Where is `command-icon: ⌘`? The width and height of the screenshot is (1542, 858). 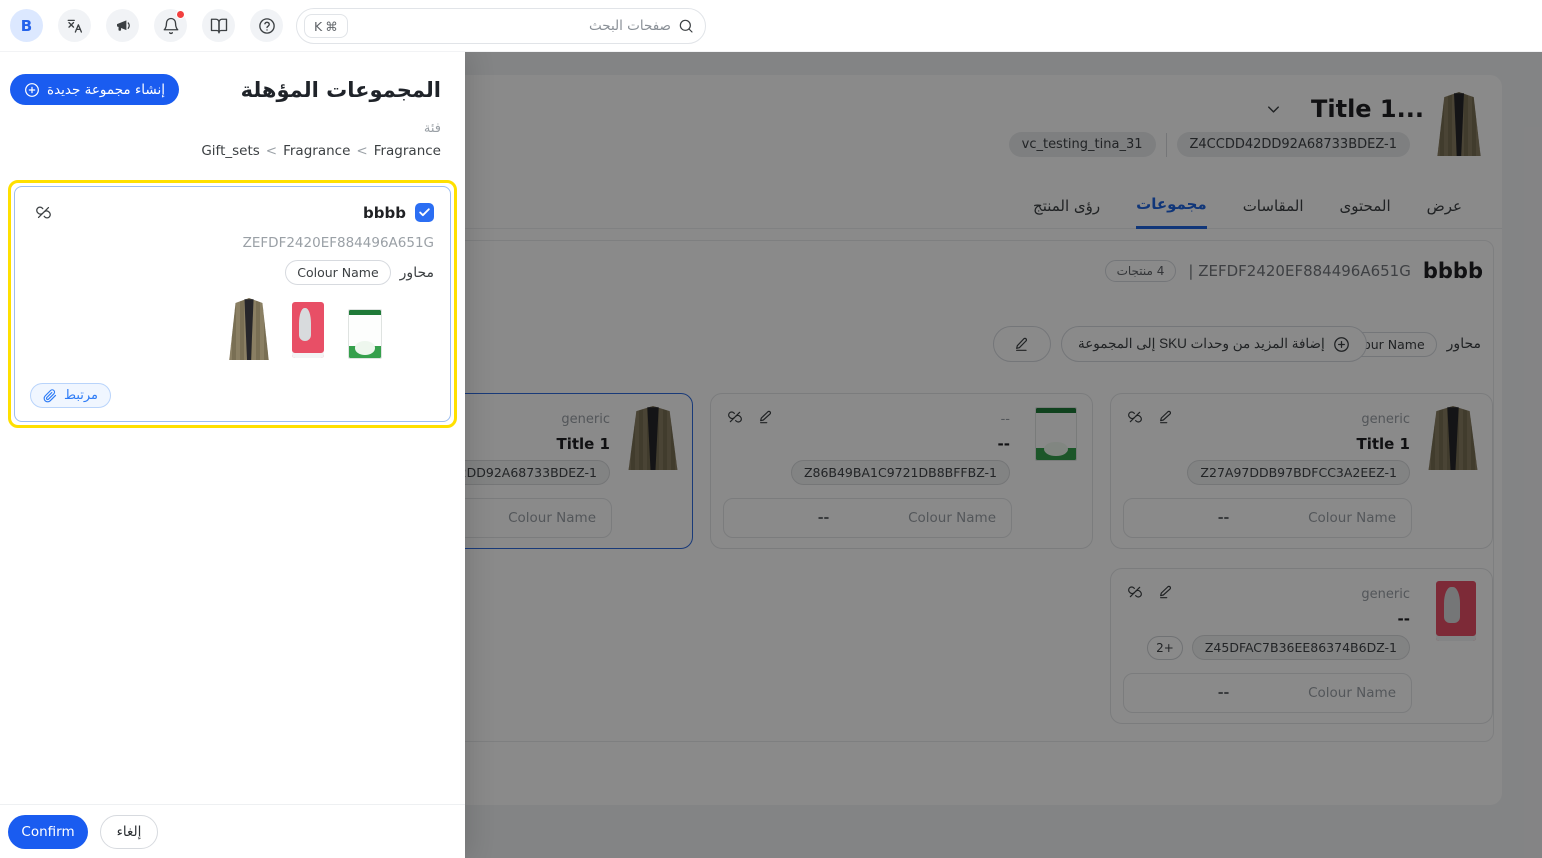
command-icon: ⌘ is located at coordinates (331, 26).